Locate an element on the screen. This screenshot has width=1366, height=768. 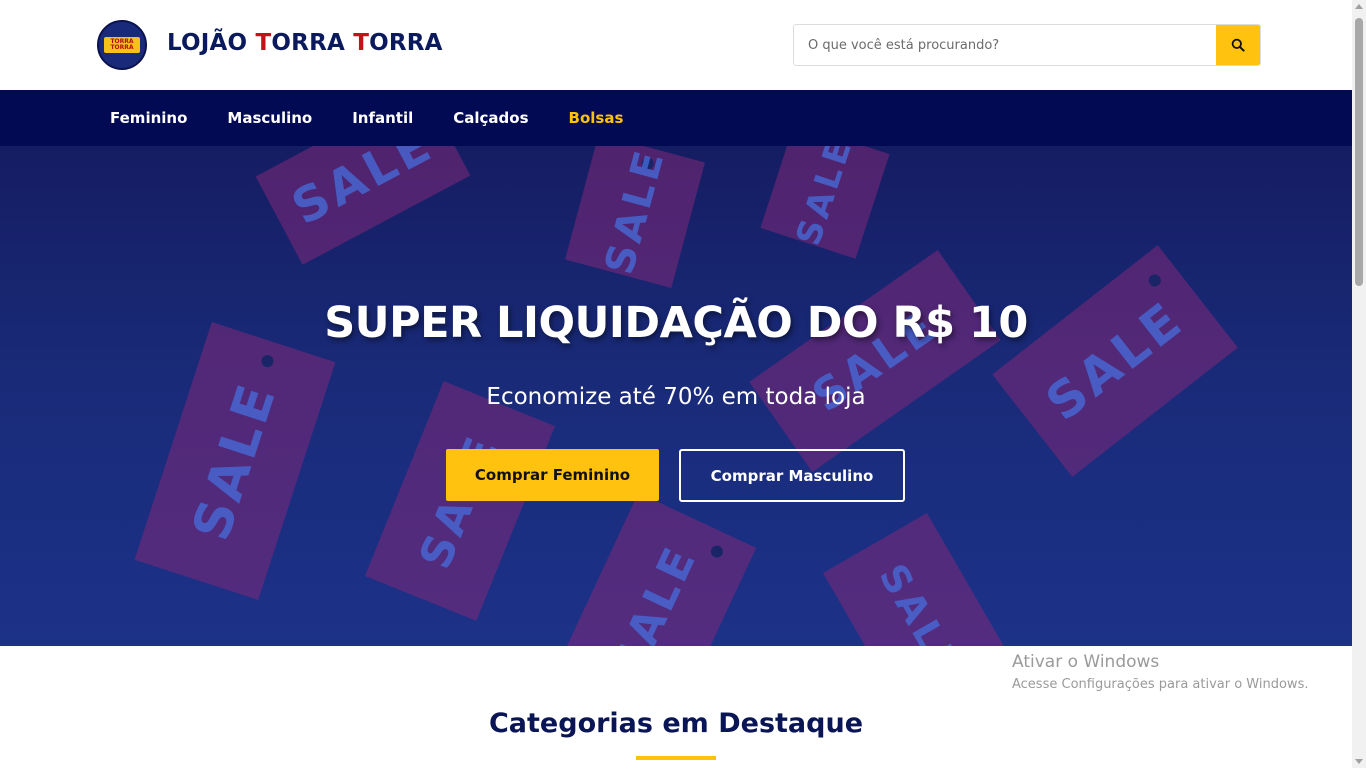
search-button is located at coordinates (1238, 45).